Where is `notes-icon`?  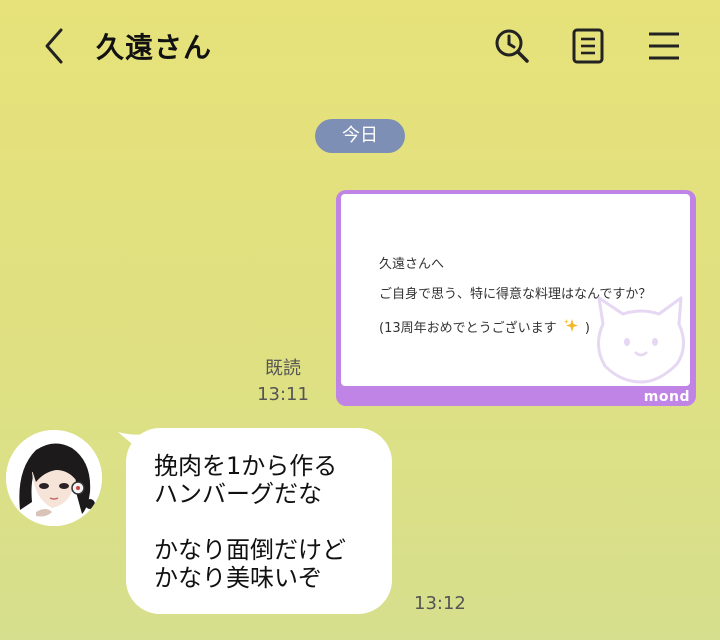
notes-icon is located at coordinates (588, 46).